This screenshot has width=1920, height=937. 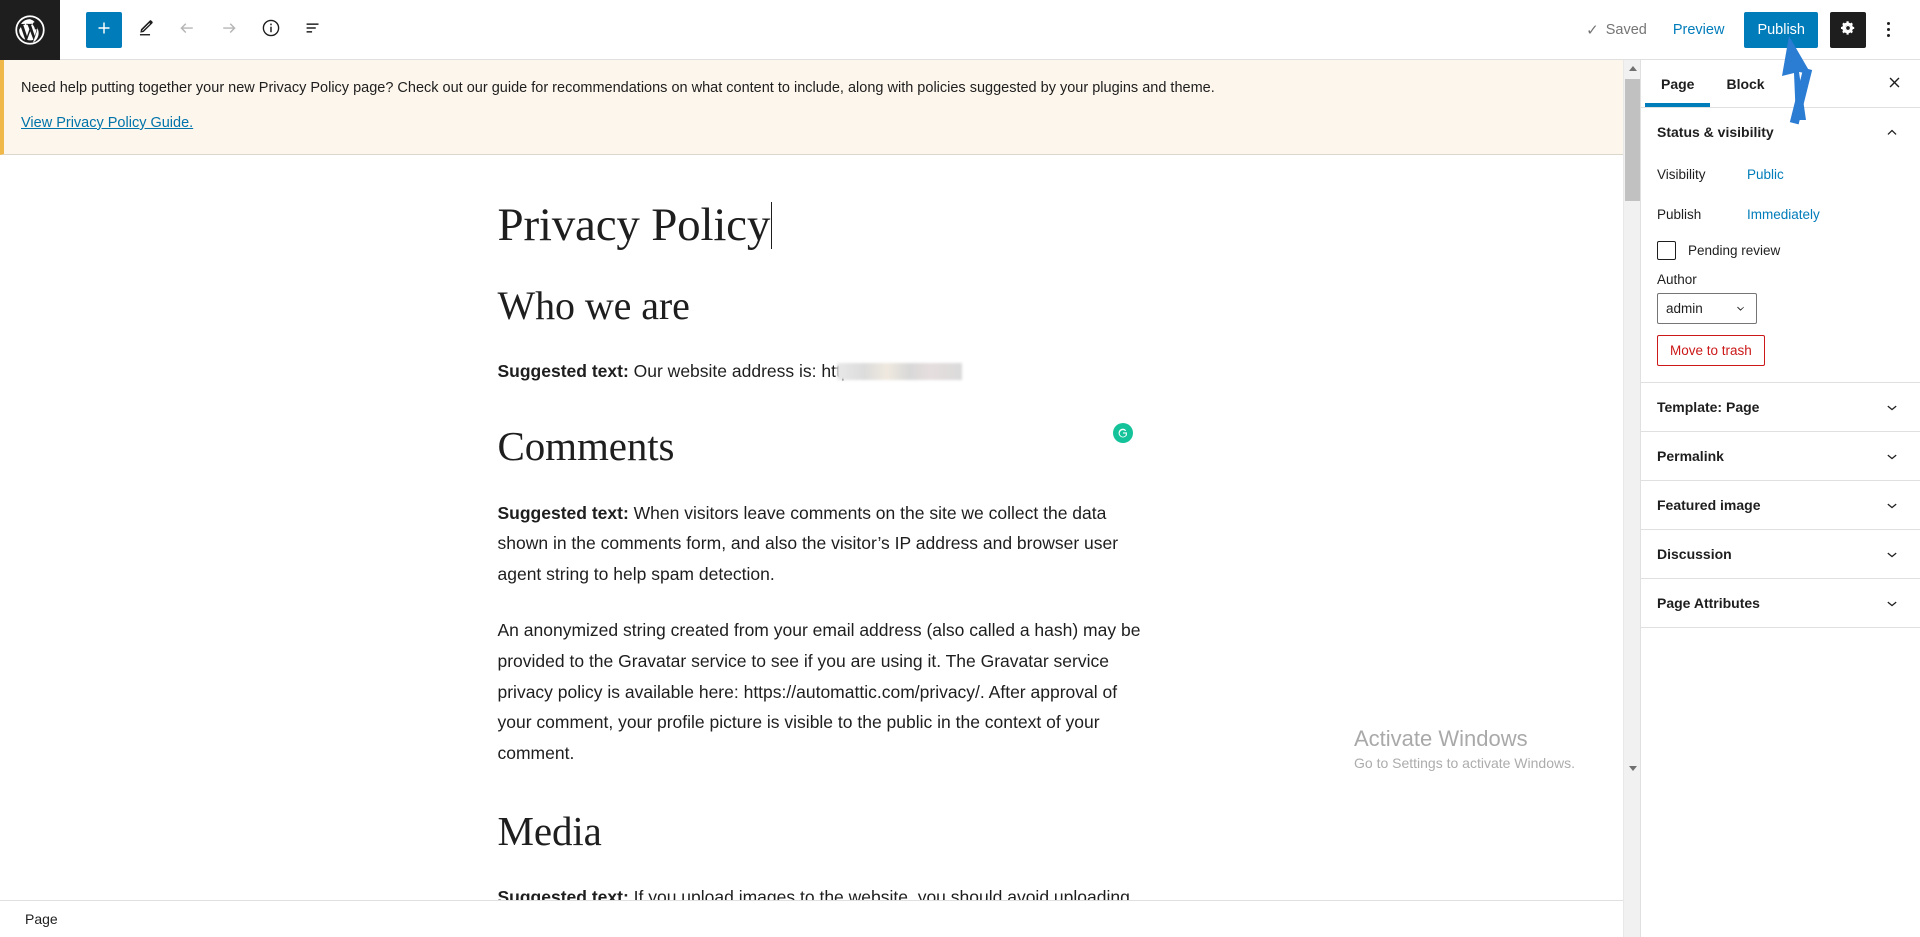 What do you see at coordinates (1711, 350) in the screenshot?
I see `move-to-trash-button: Move to trash` at bounding box center [1711, 350].